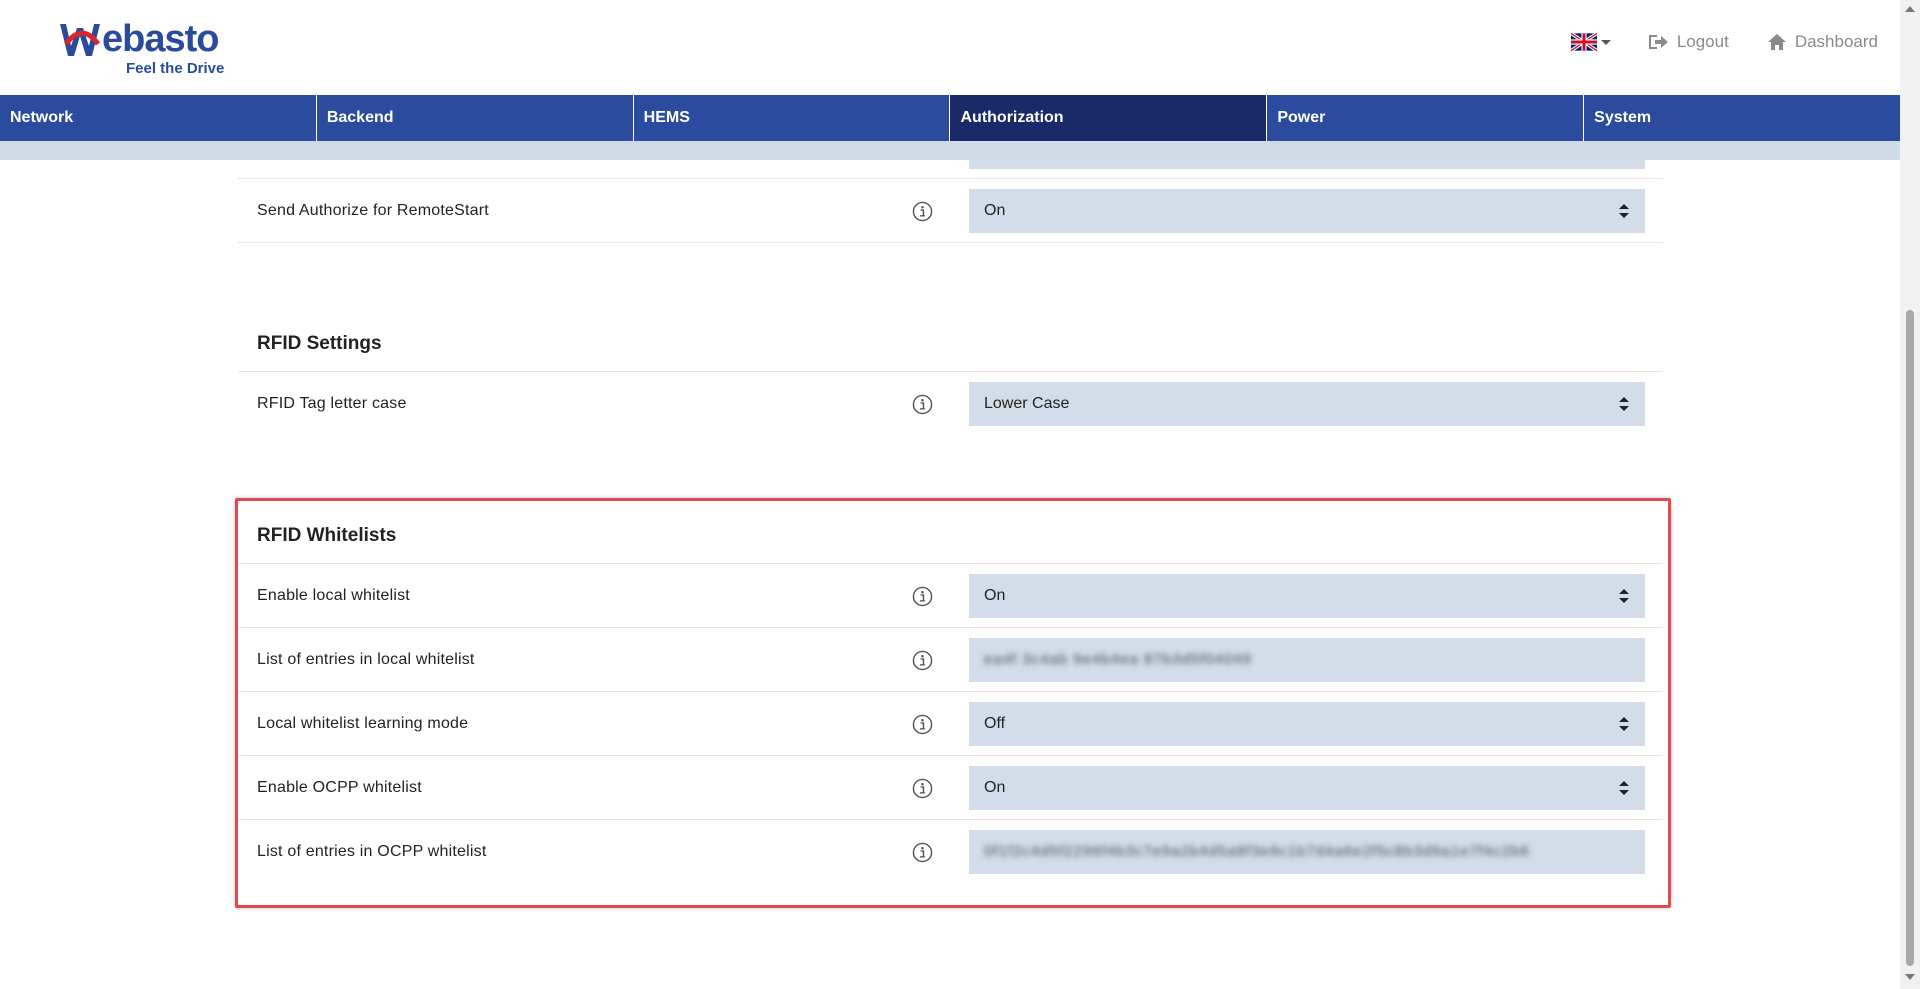 The height and width of the screenshot is (989, 1920). Describe the element at coordinates (1910, 977) in the screenshot. I see `scroll-down-arrow-icon` at that location.